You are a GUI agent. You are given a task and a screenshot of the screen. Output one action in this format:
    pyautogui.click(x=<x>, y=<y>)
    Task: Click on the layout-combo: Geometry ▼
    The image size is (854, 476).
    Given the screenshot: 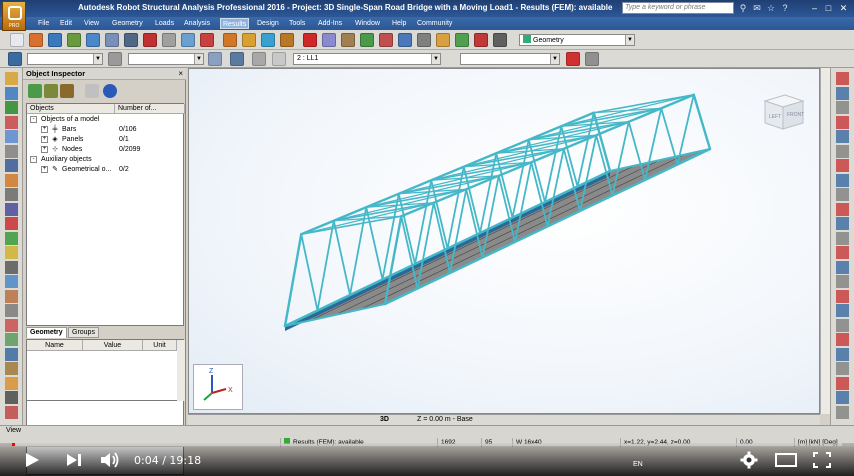 What is the action you would take?
    pyautogui.click(x=577, y=40)
    